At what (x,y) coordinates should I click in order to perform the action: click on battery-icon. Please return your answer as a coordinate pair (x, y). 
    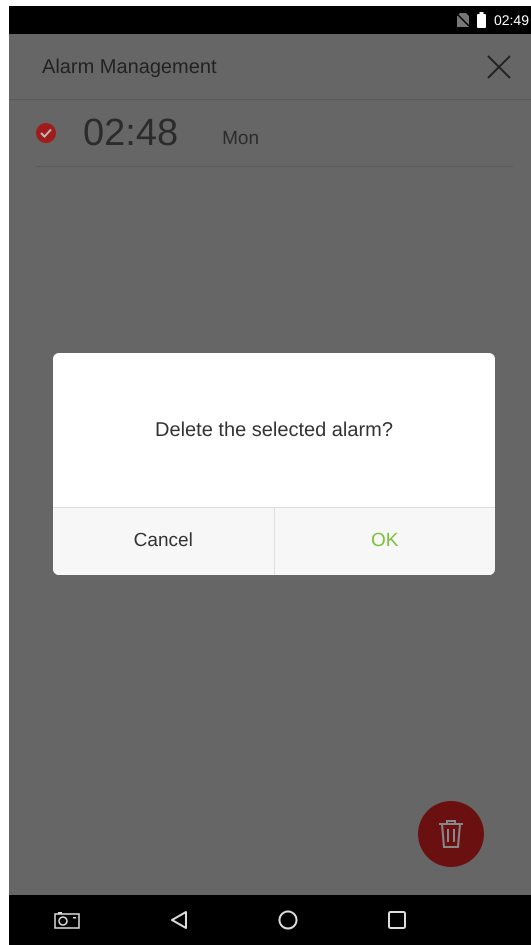
    Looking at the image, I should click on (481, 20).